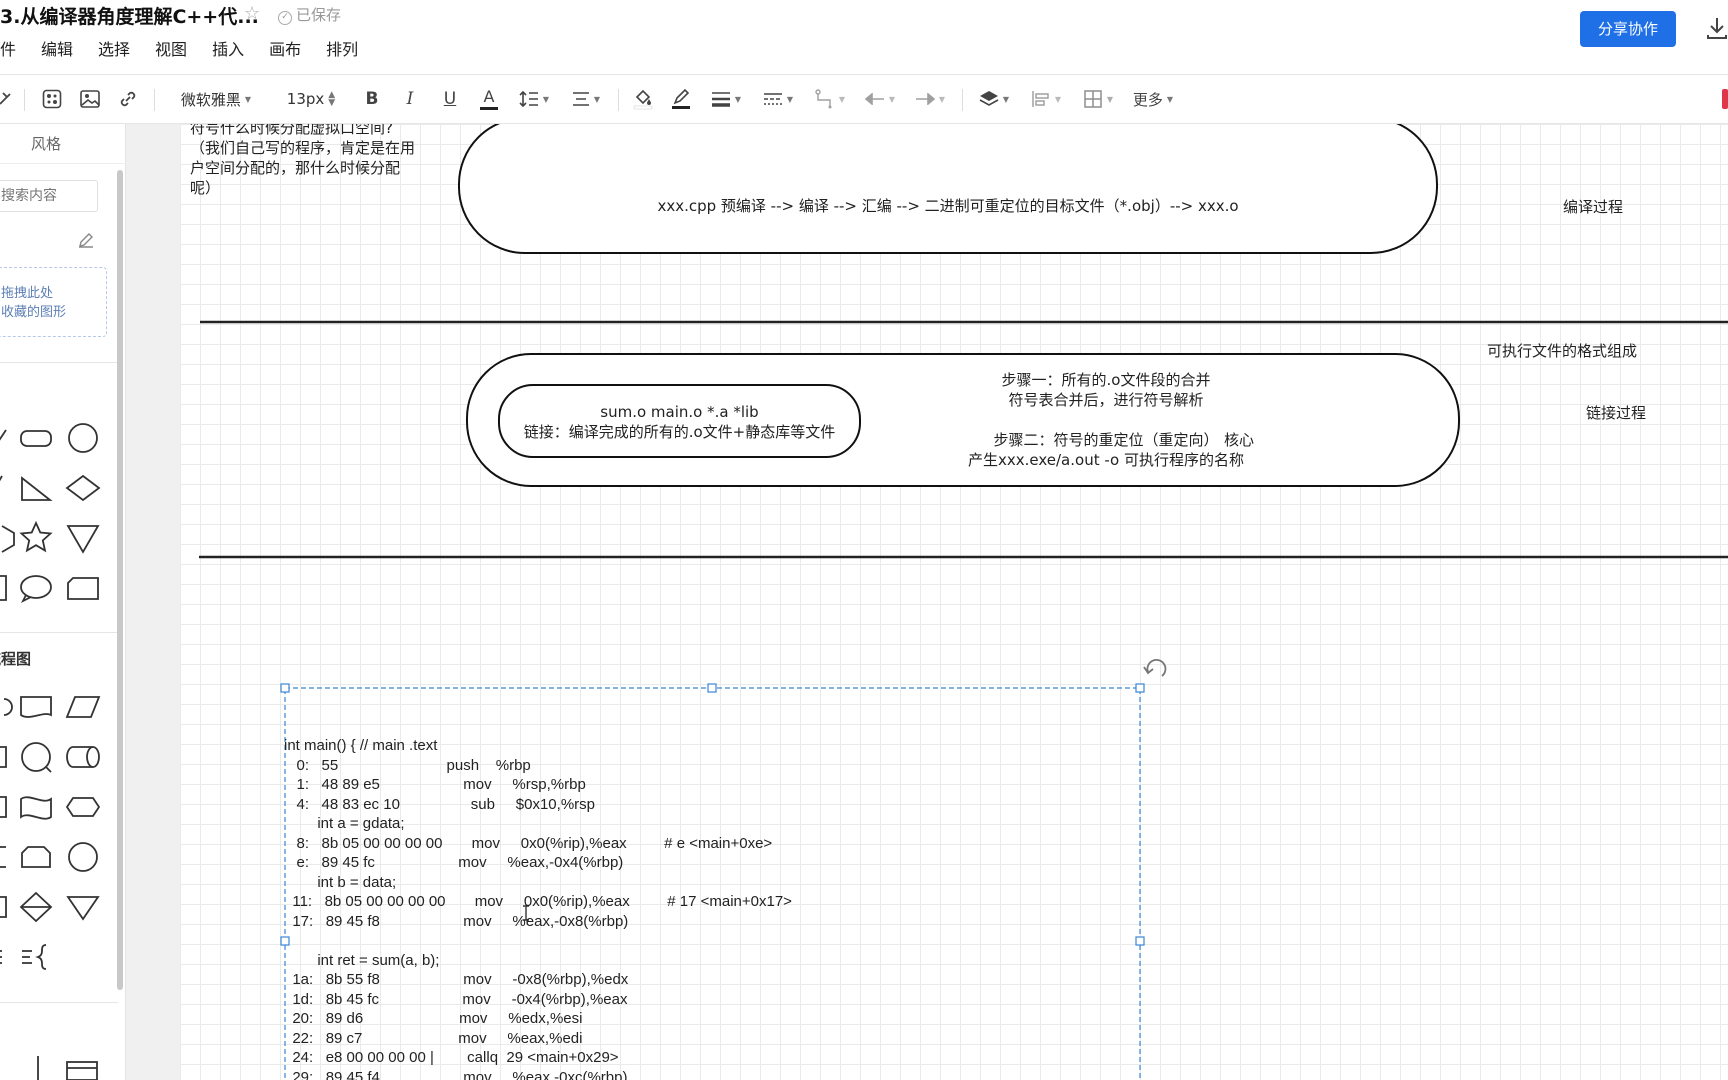  What do you see at coordinates (49, 196) in the screenshot?
I see `shape-search-input` at bounding box center [49, 196].